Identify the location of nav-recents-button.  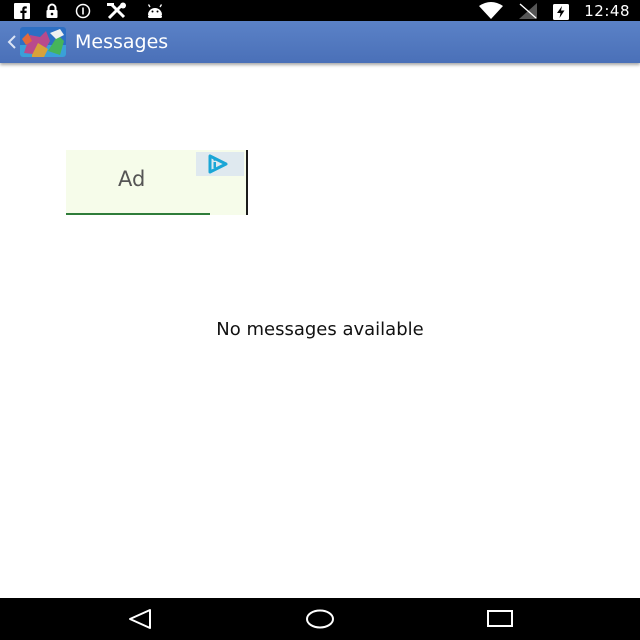
(500, 619).